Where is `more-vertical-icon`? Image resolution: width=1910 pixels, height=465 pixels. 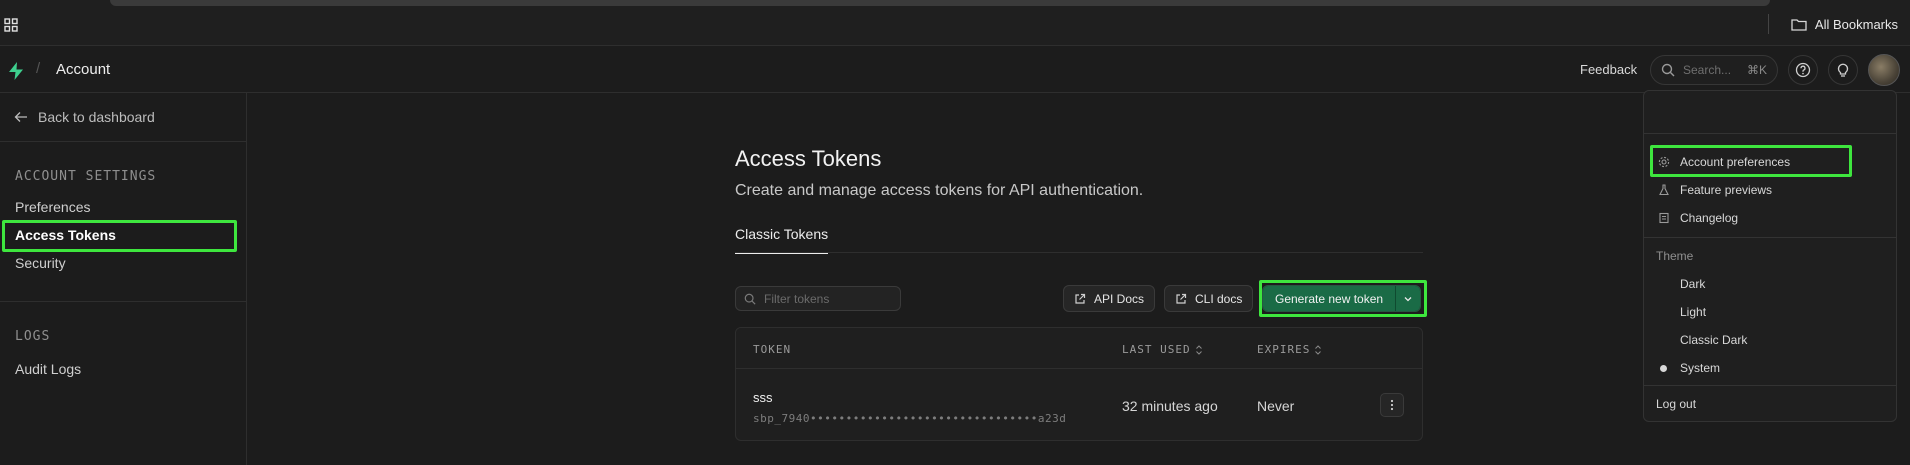
more-vertical-icon is located at coordinates (1392, 405).